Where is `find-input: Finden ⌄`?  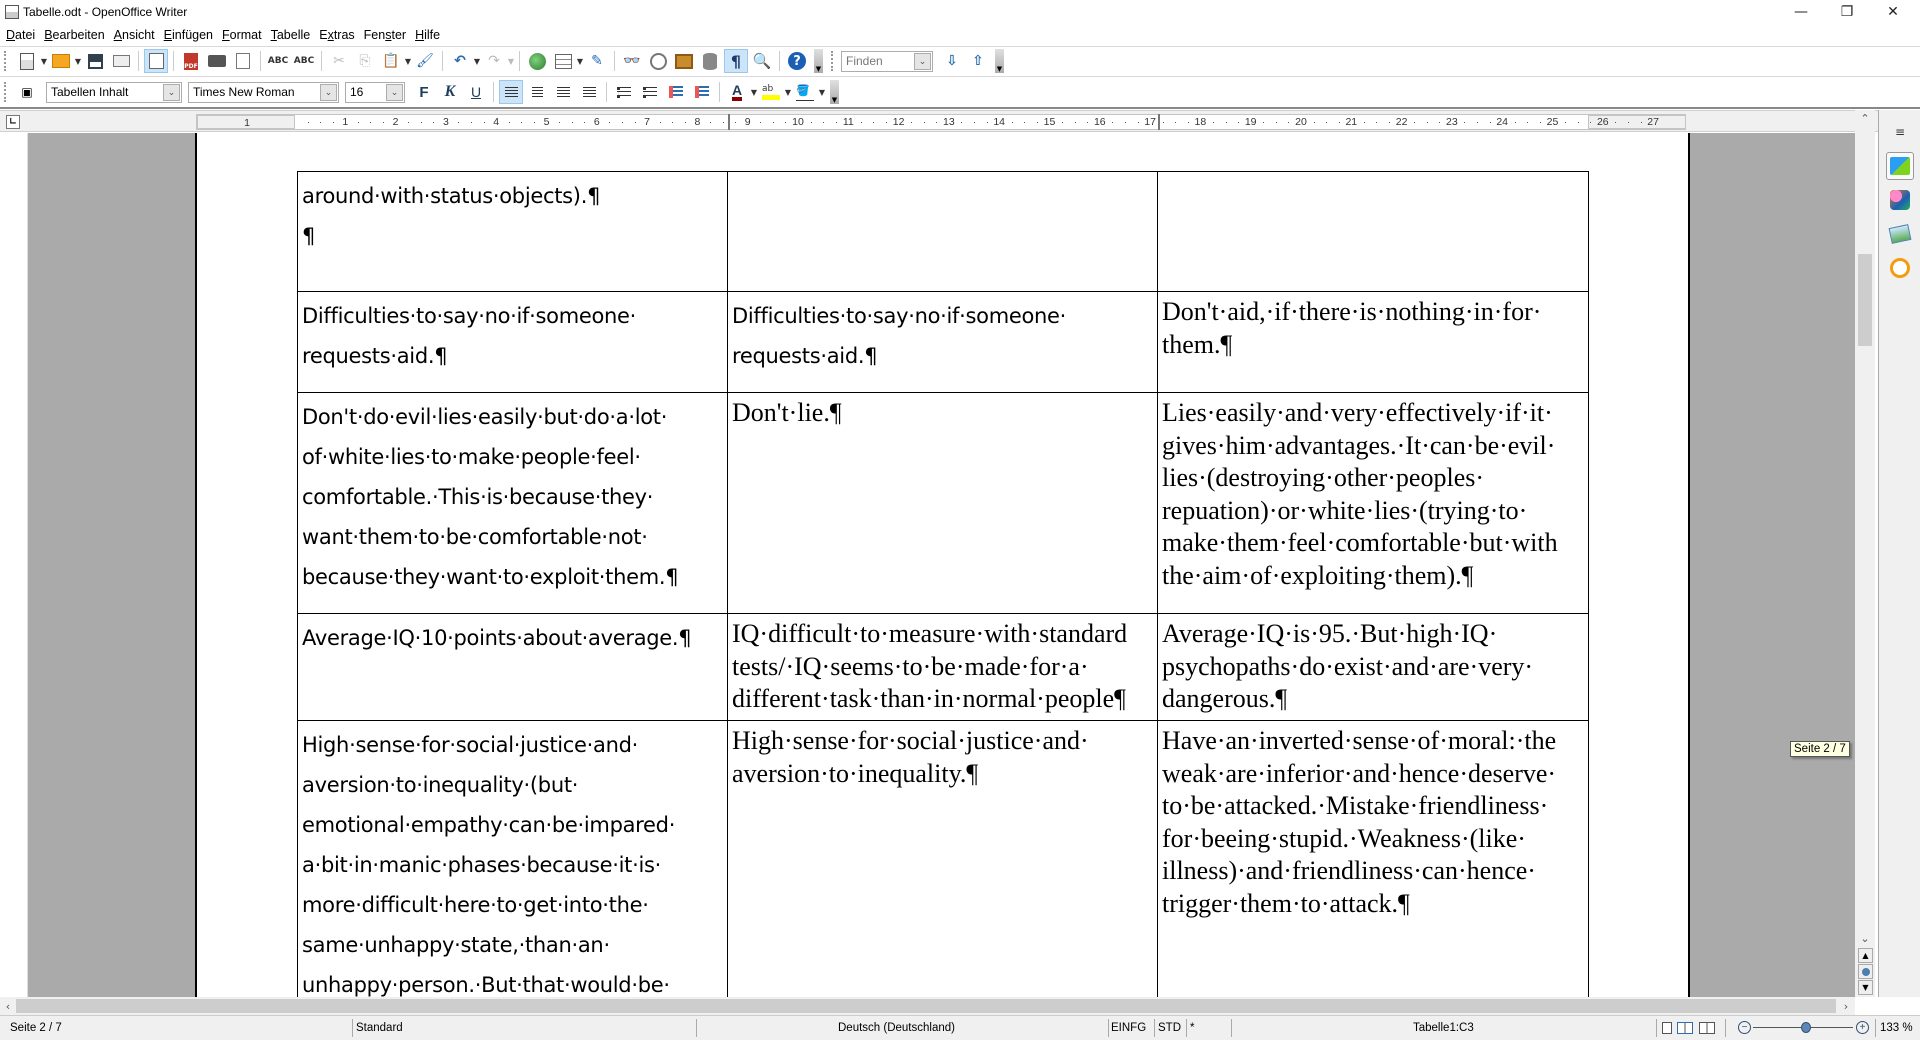 find-input: Finden ⌄ is located at coordinates (887, 61).